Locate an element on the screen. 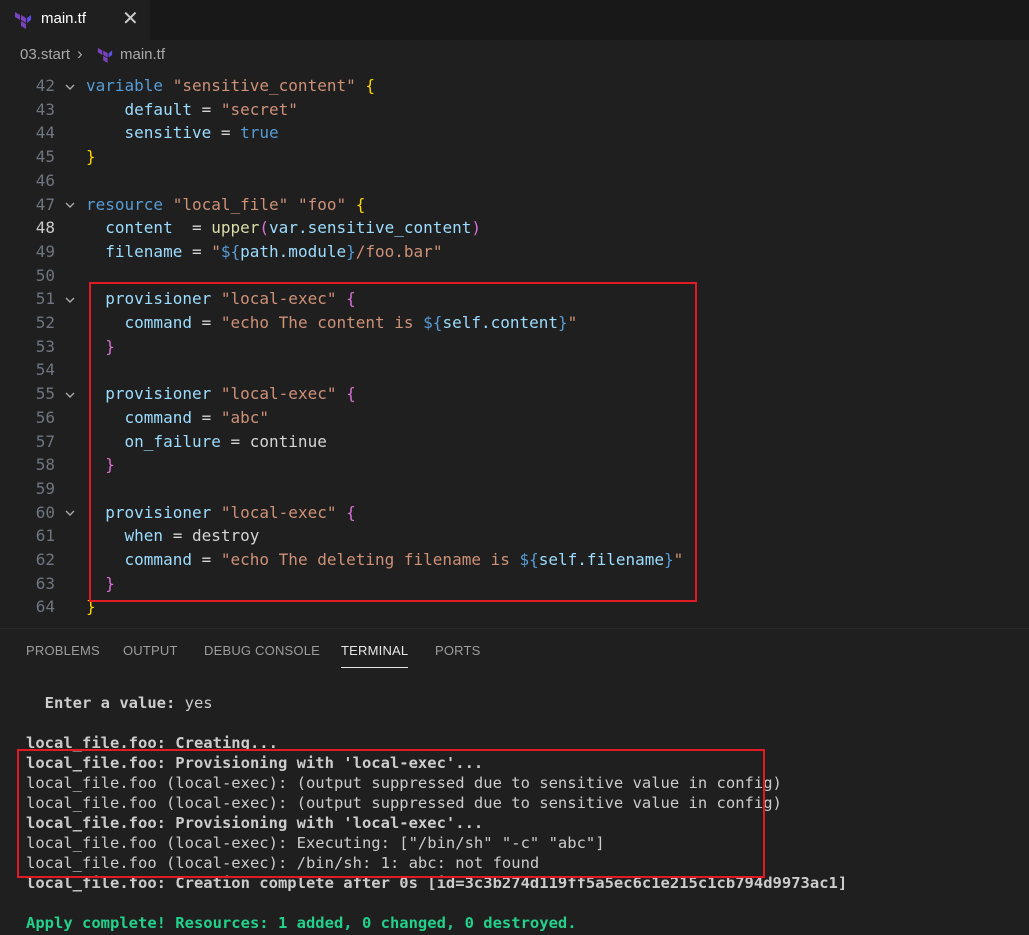  code-text: filename = "${path.module}/foo.bar" is located at coordinates (274, 251).